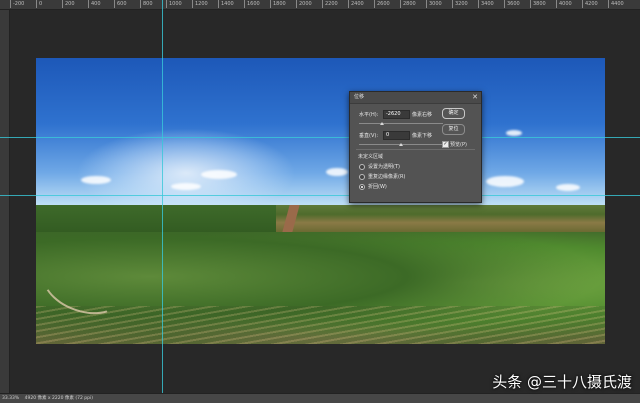  I want to click on ruler-label: 4000, so click(564, 4).